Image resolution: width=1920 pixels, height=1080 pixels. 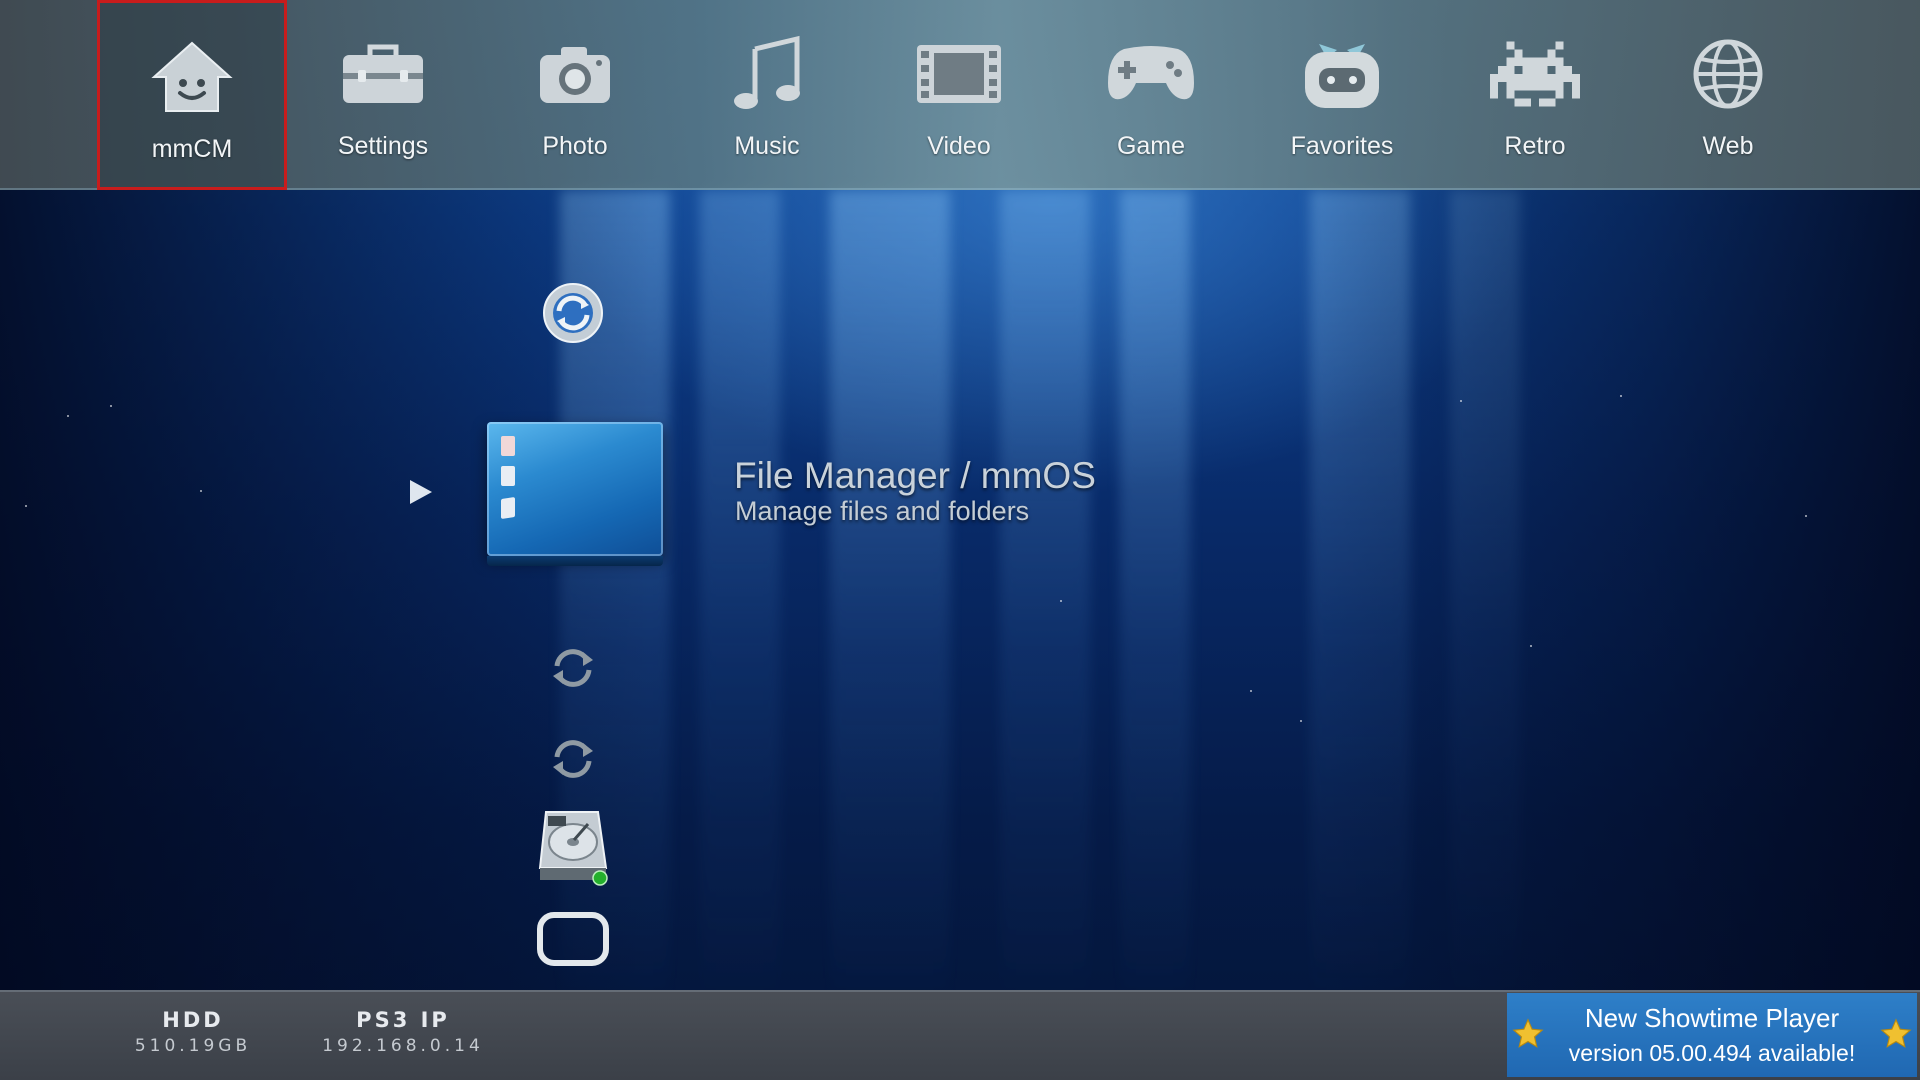 What do you see at coordinates (193, 1020) in the screenshot?
I see `hdd-label: HDD` at bounding box center [193, 1020].